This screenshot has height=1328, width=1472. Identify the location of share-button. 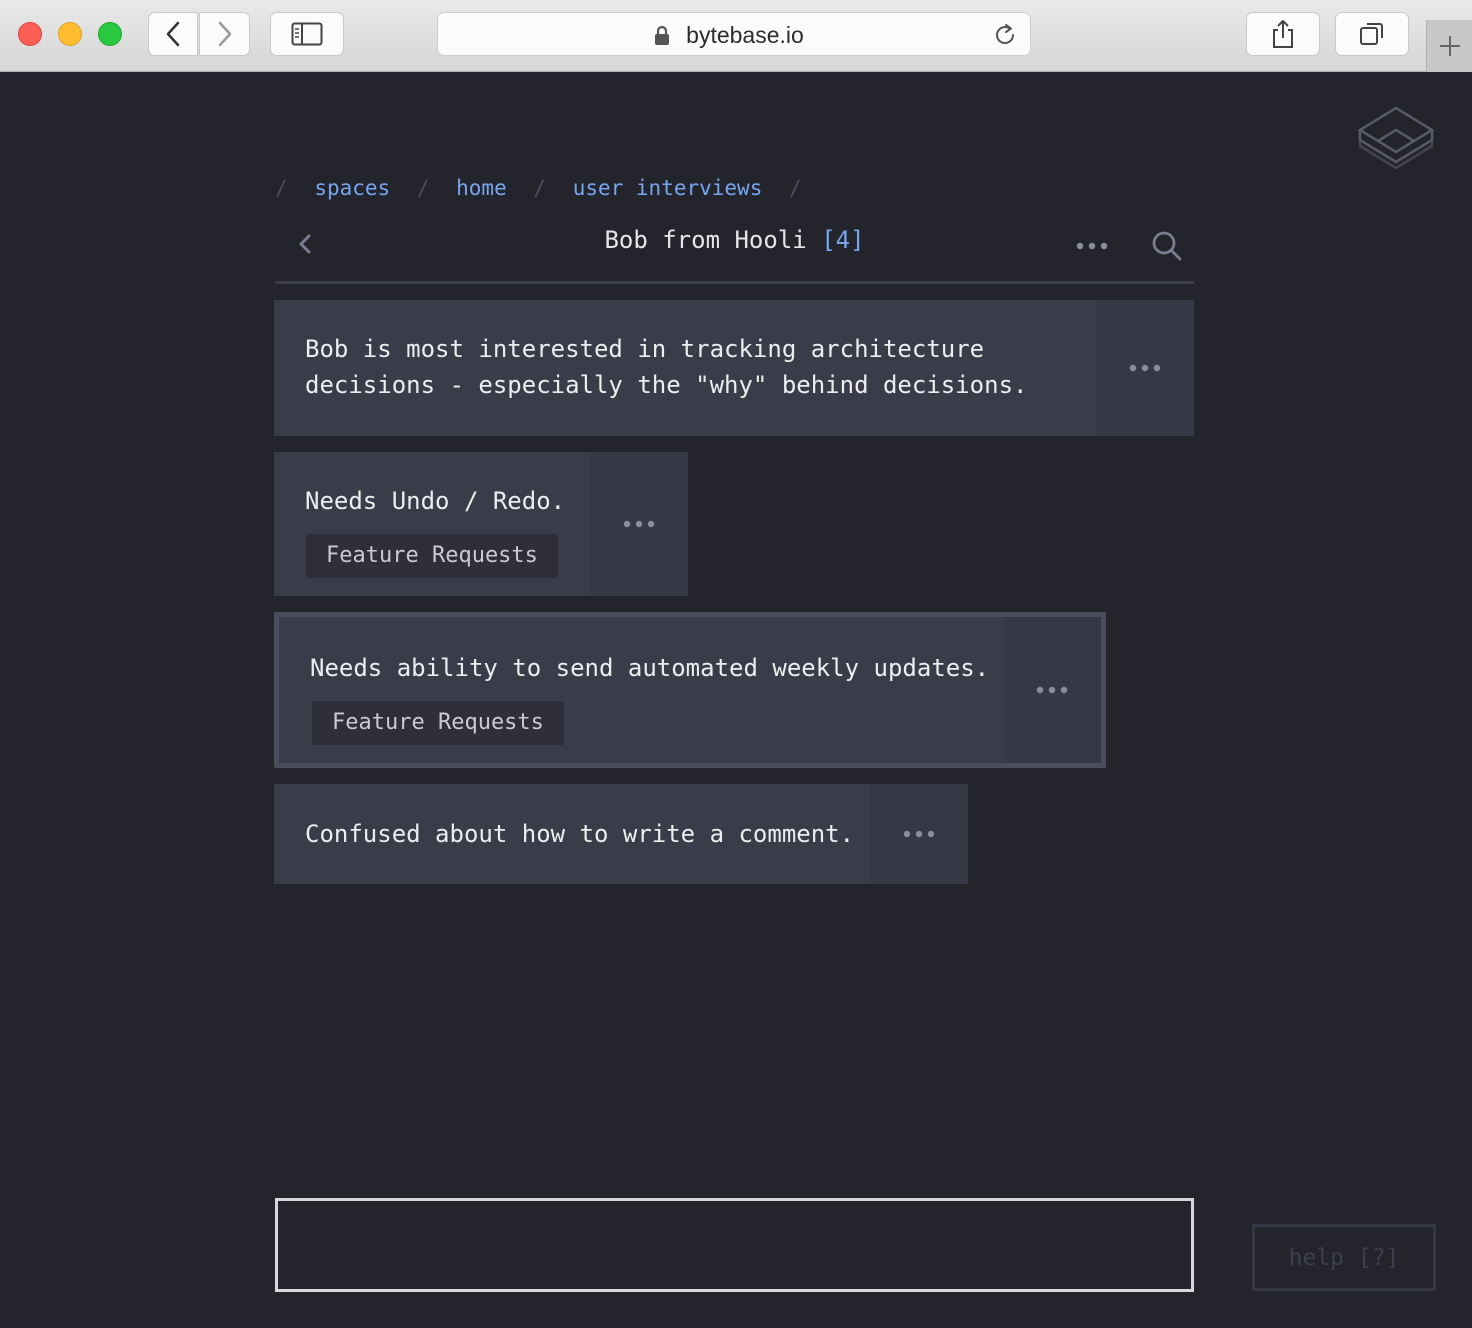
(1283, 34).